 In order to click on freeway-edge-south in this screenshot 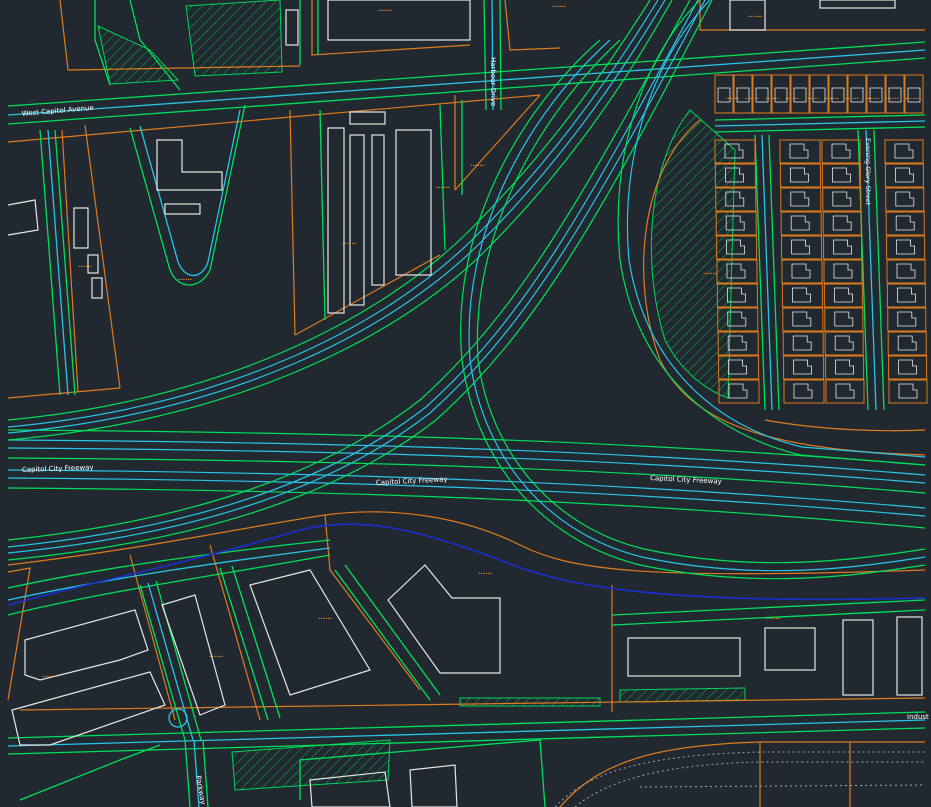, I will do `click(466, 508)`.